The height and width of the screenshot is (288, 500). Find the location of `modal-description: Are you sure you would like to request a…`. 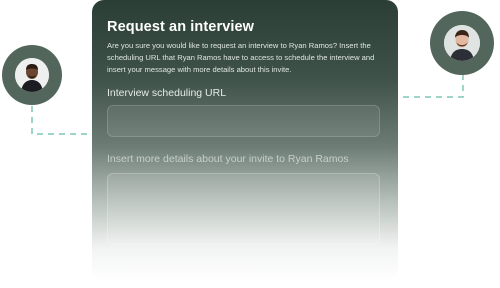

modal-description: Are you sure you would like to request a… is located at coordinates (241, 57).